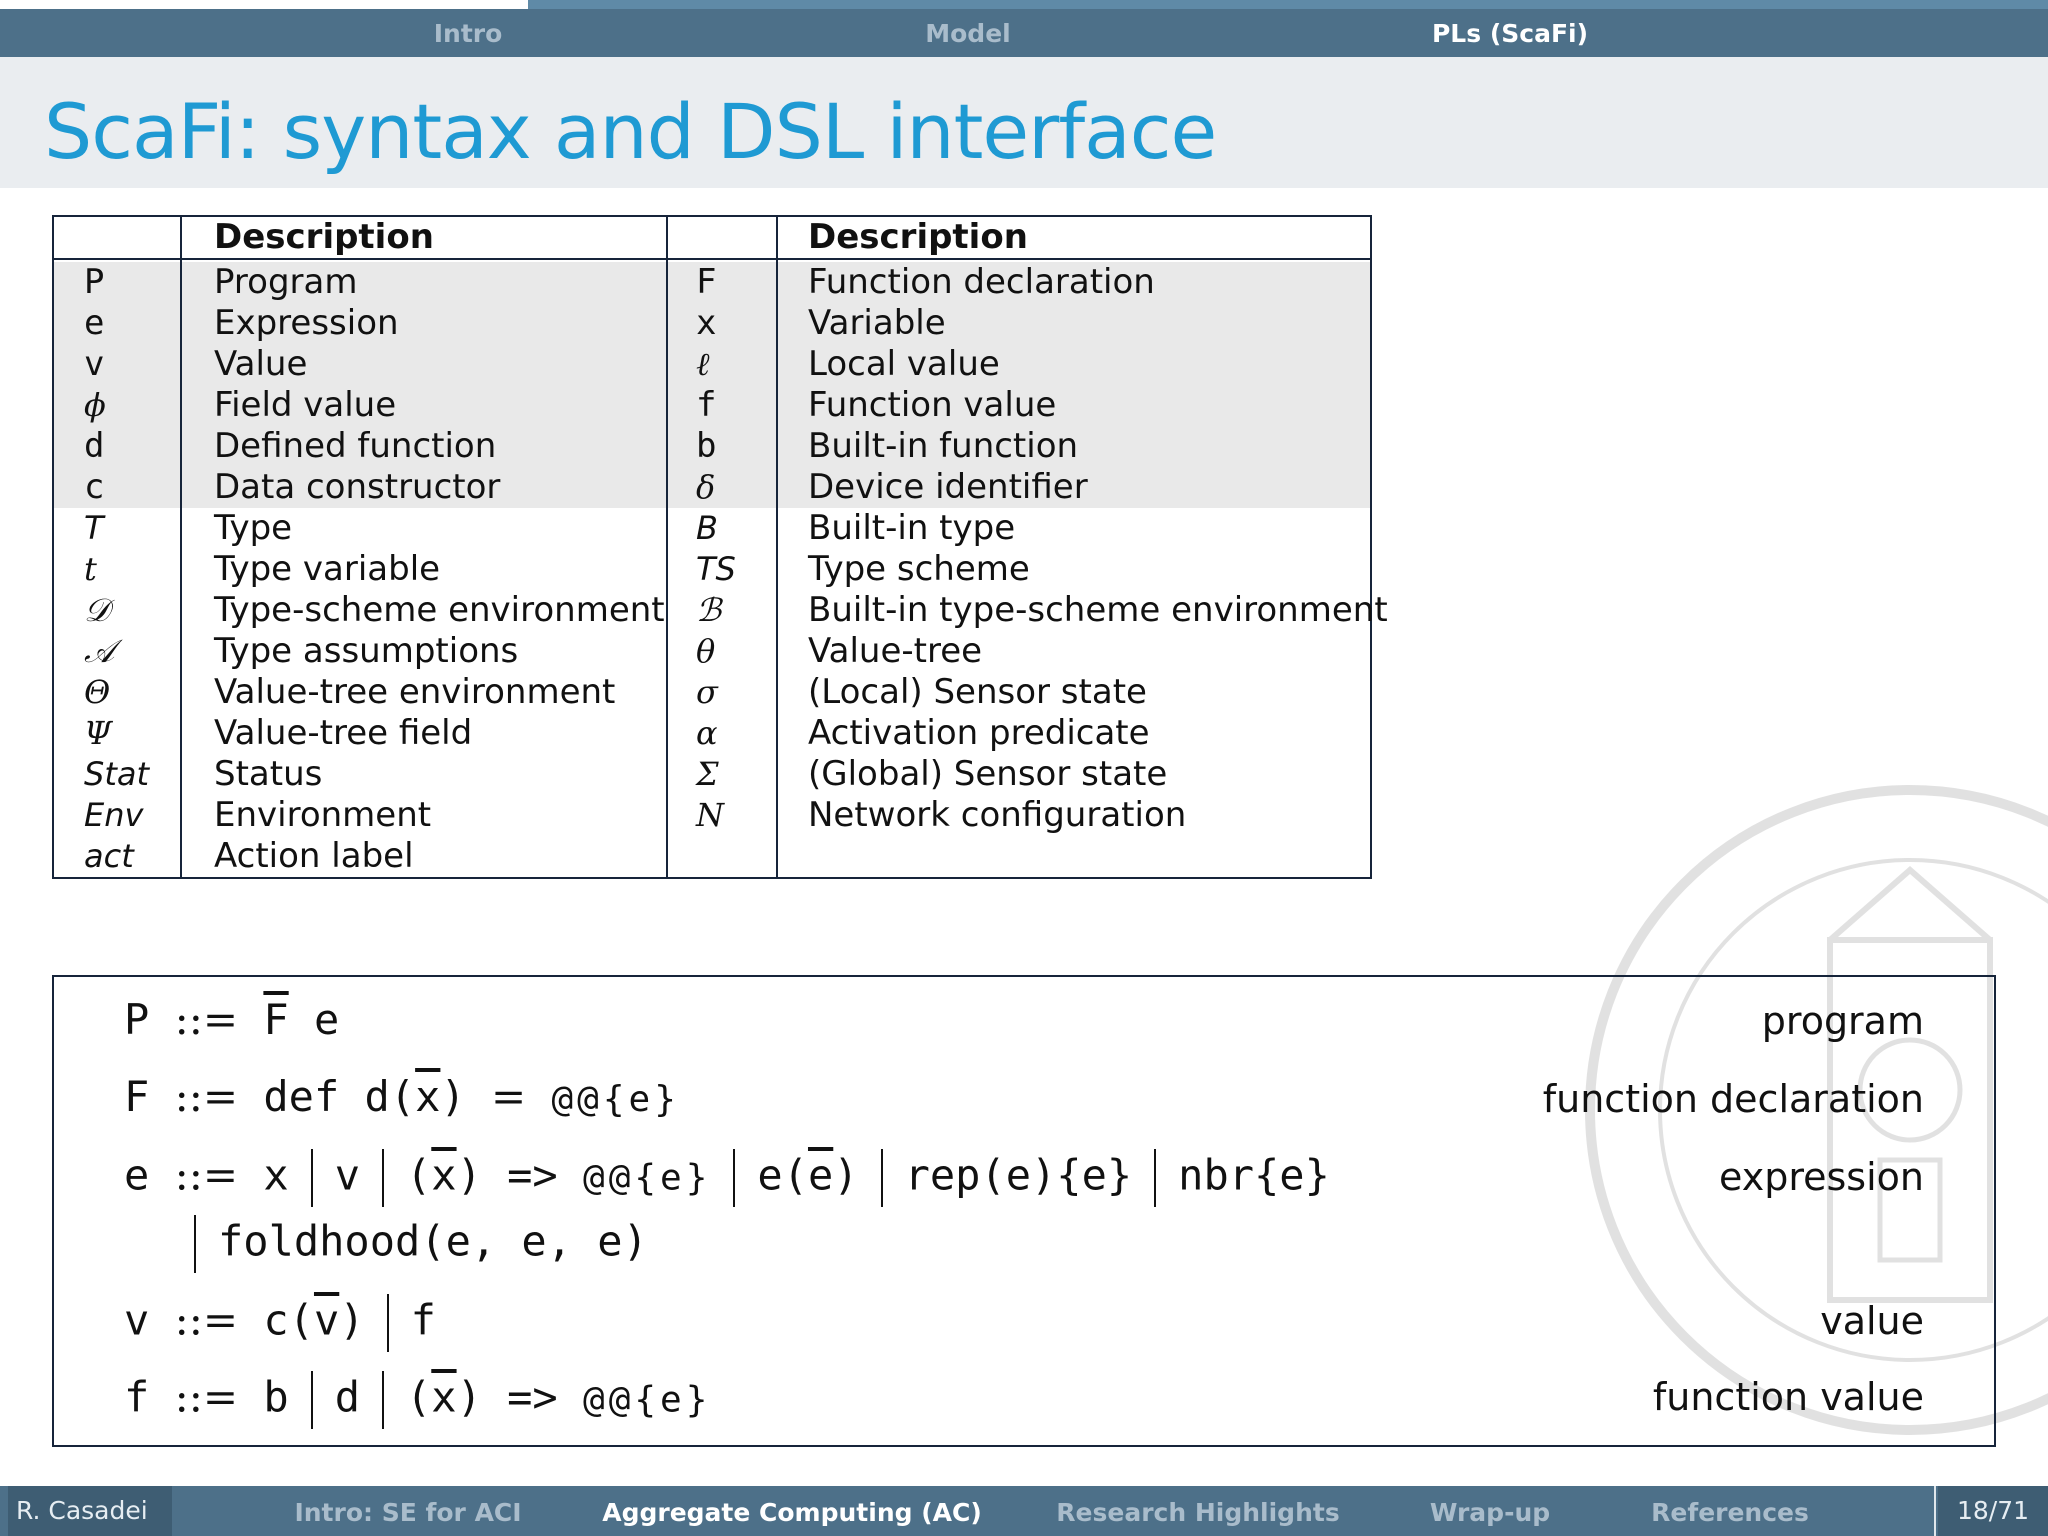 This screenshot has height=1536, width=2048. I want to click on symbol-cell: Σ, so click(707, 774).